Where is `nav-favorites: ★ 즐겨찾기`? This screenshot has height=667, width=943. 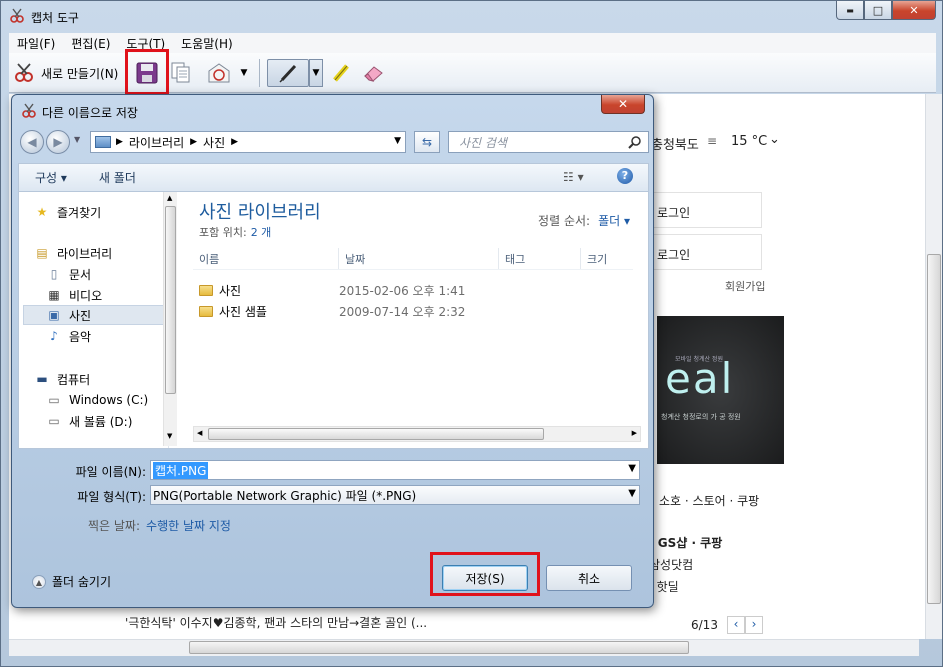
nav-favorites: ★ 즐겨찾기 is located at coordinates (104, 212).